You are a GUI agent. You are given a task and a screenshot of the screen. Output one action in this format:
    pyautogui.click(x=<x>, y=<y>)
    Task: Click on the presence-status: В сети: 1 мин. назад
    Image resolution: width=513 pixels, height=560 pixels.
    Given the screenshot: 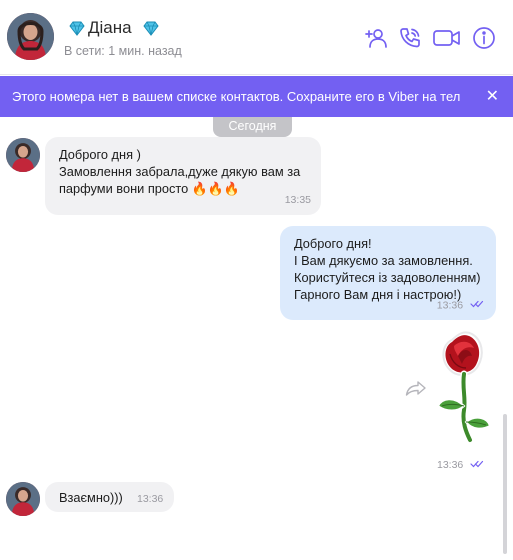 What is the action you would take?
    pyautogui.click(x=123, y=51)
    